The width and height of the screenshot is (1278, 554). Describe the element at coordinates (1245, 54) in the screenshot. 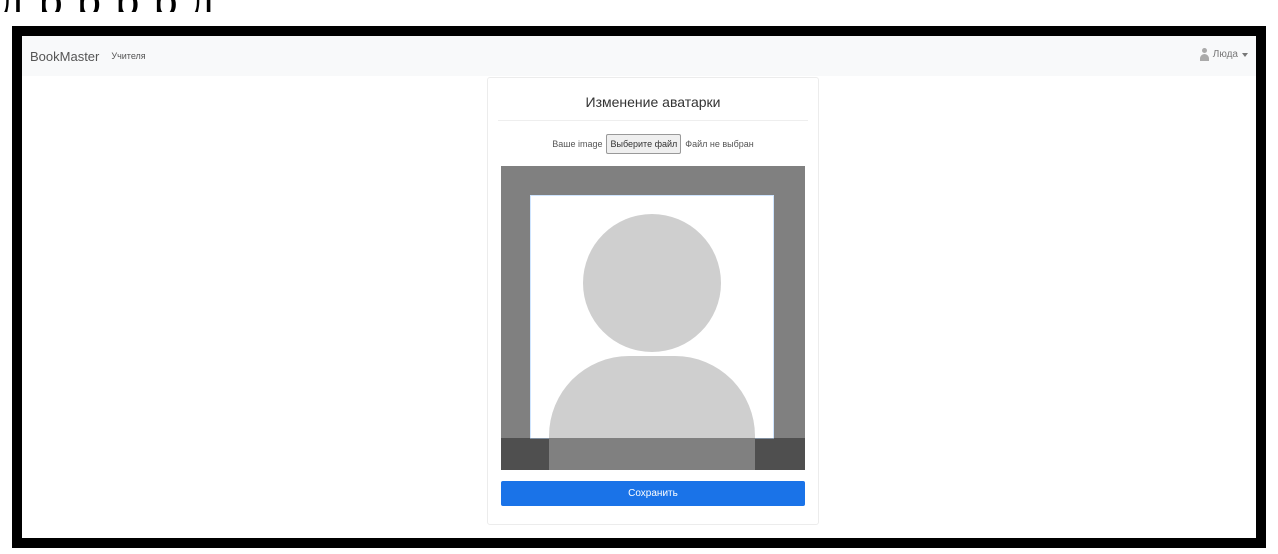

I see `chevron-down-icon` at that location.